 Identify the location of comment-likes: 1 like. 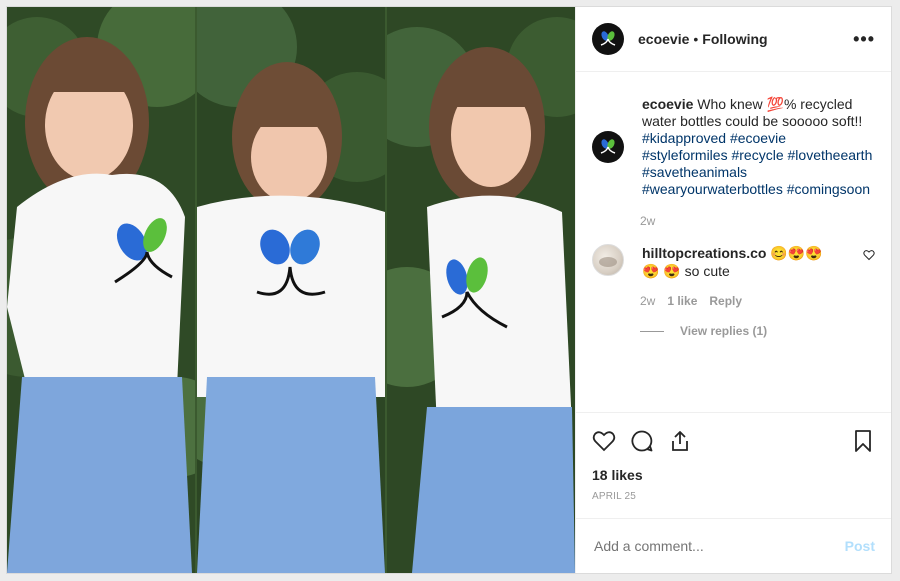
(682, 301).